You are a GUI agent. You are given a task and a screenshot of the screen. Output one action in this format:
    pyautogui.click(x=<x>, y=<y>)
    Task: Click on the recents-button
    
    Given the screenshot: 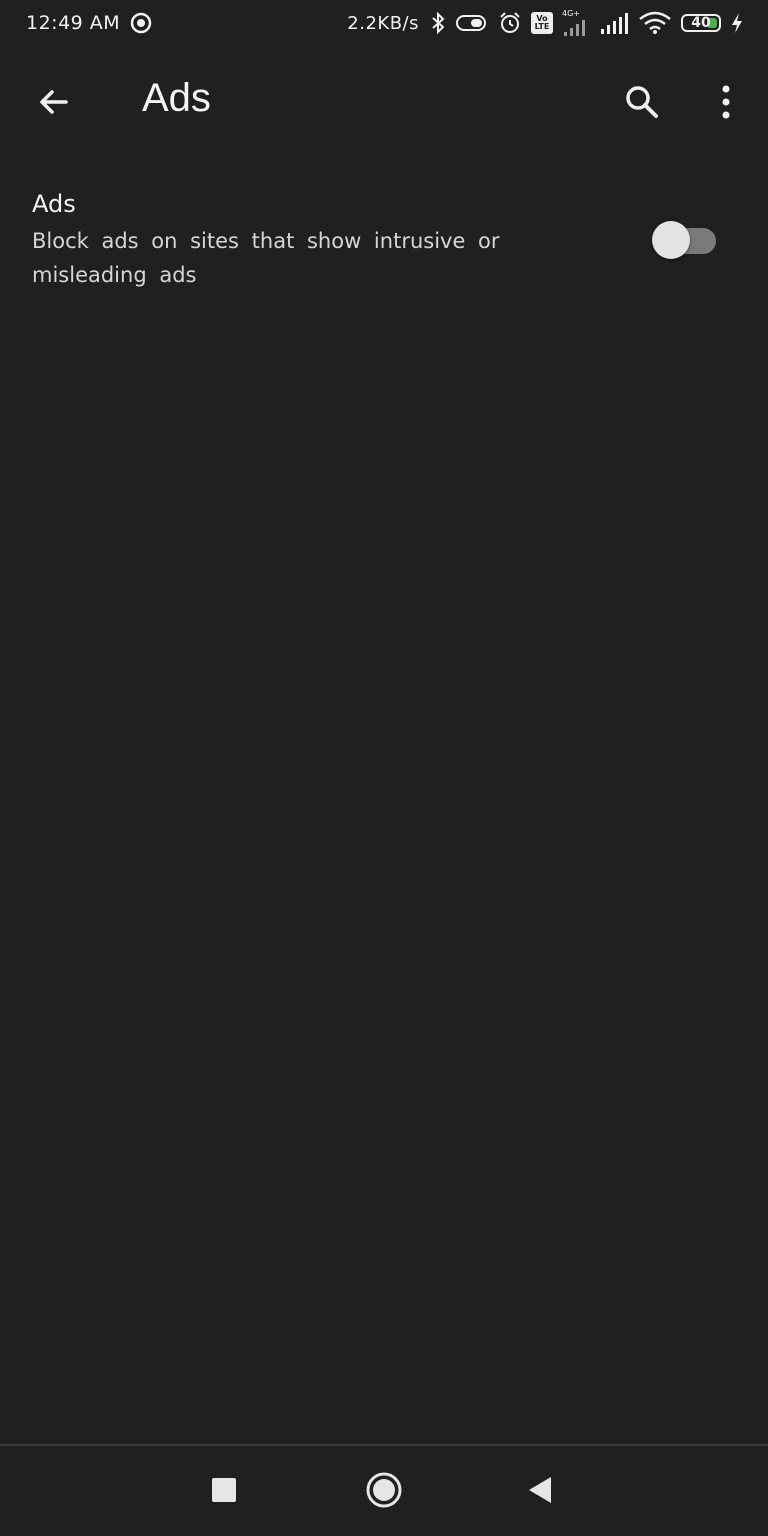 What is the action you would take?
    pyautogui.click(x=224, y=1490)
    